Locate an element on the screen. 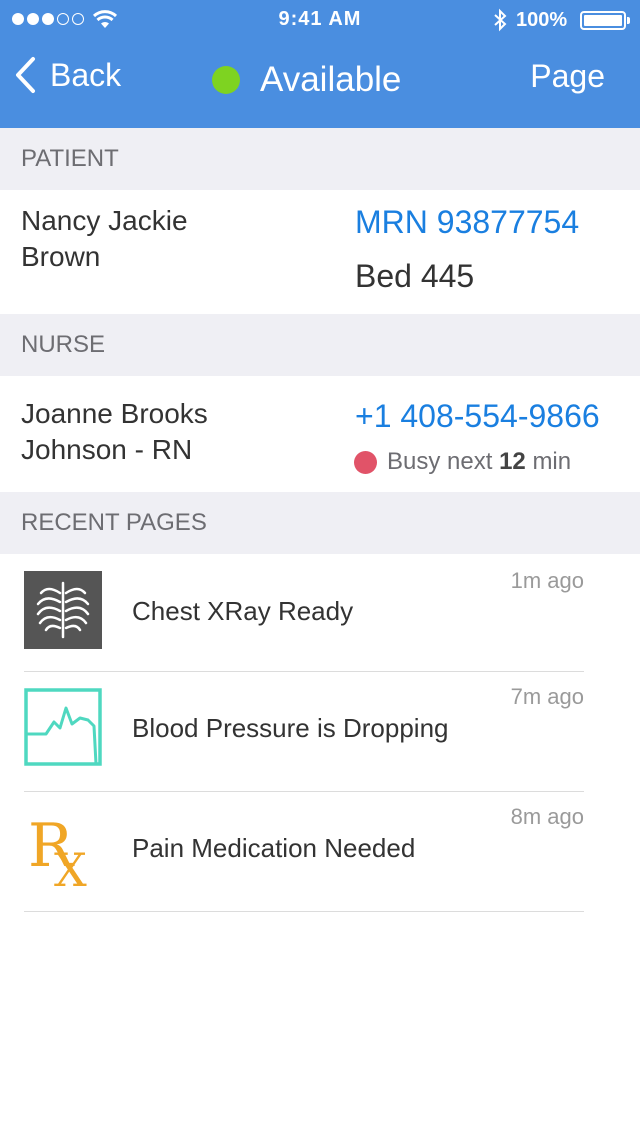 Image resolution: width=640 pixels, height=1136 pixels. list-item-time: 7m ago is located at coordinates (547, 696).